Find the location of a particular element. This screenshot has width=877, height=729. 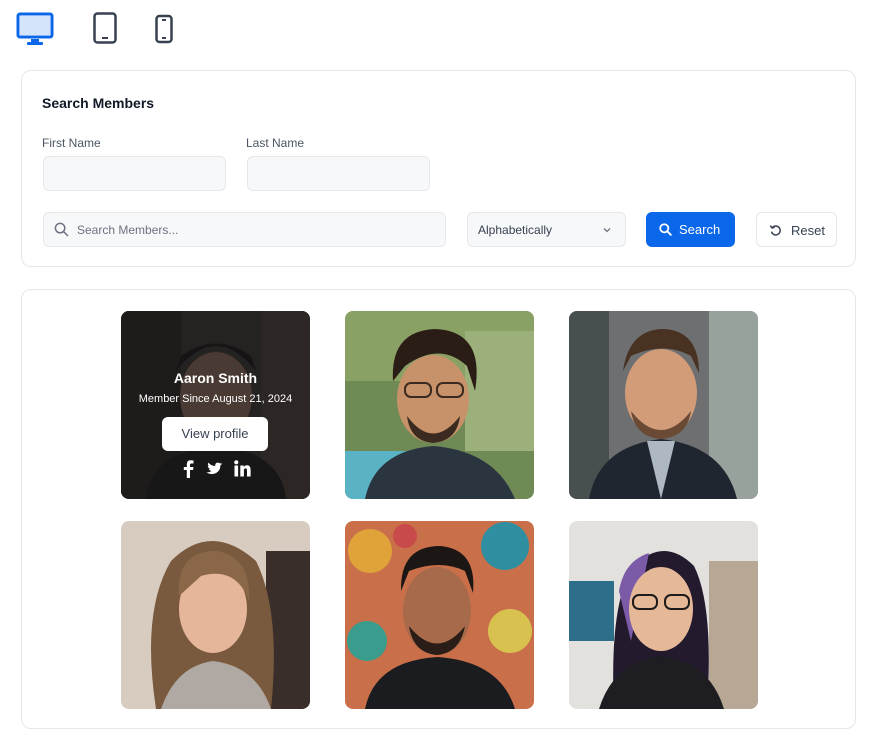

desktop-icon is located at coordinates (35, 31).